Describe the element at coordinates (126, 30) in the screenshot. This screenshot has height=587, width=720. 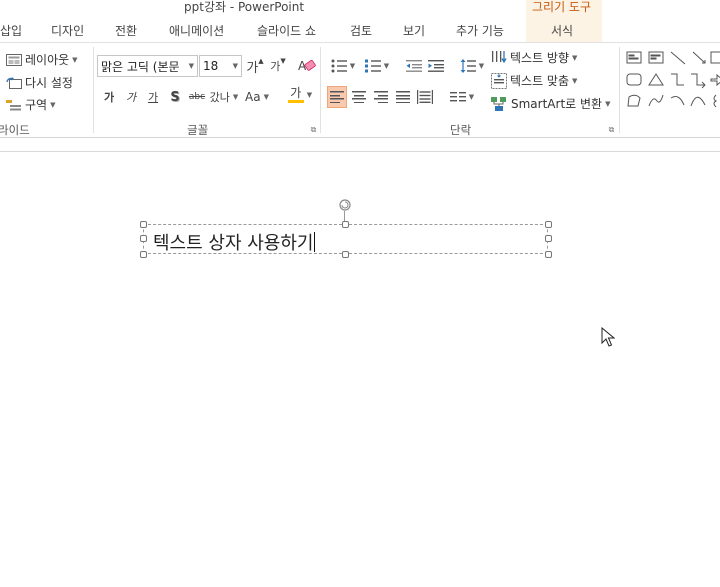
I see `tab-transitions: 전환` at that location.